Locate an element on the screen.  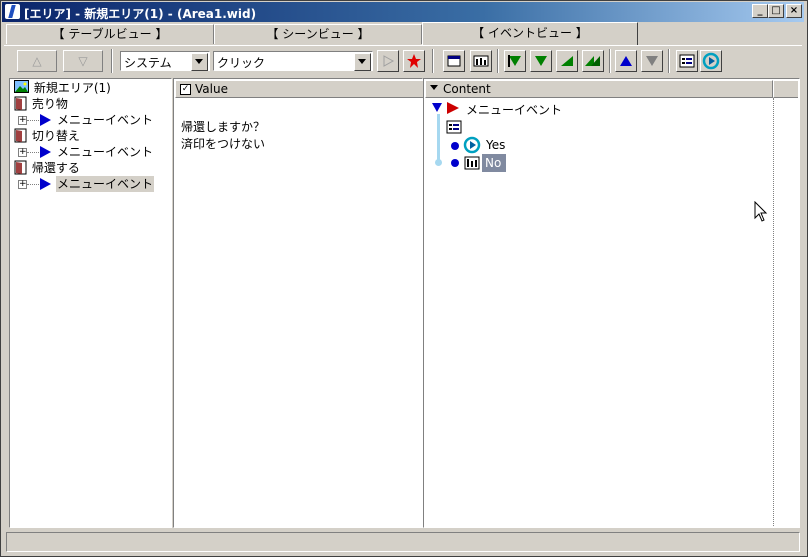
category-select-value: システム is located at coordinates (148, 63).